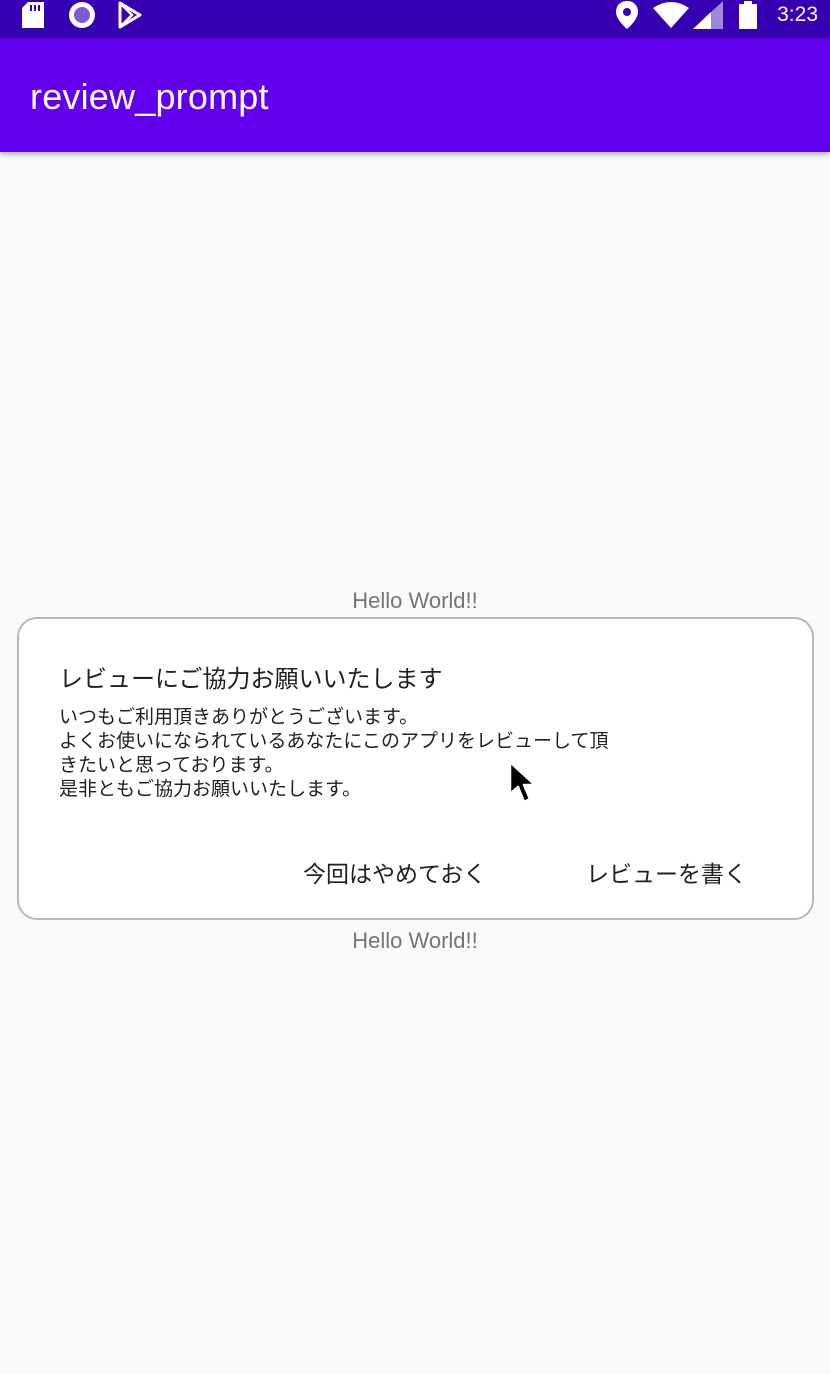 The width and height of the screenshot is (830, 1374). I want to click on signal-icon, so click(708, 15).